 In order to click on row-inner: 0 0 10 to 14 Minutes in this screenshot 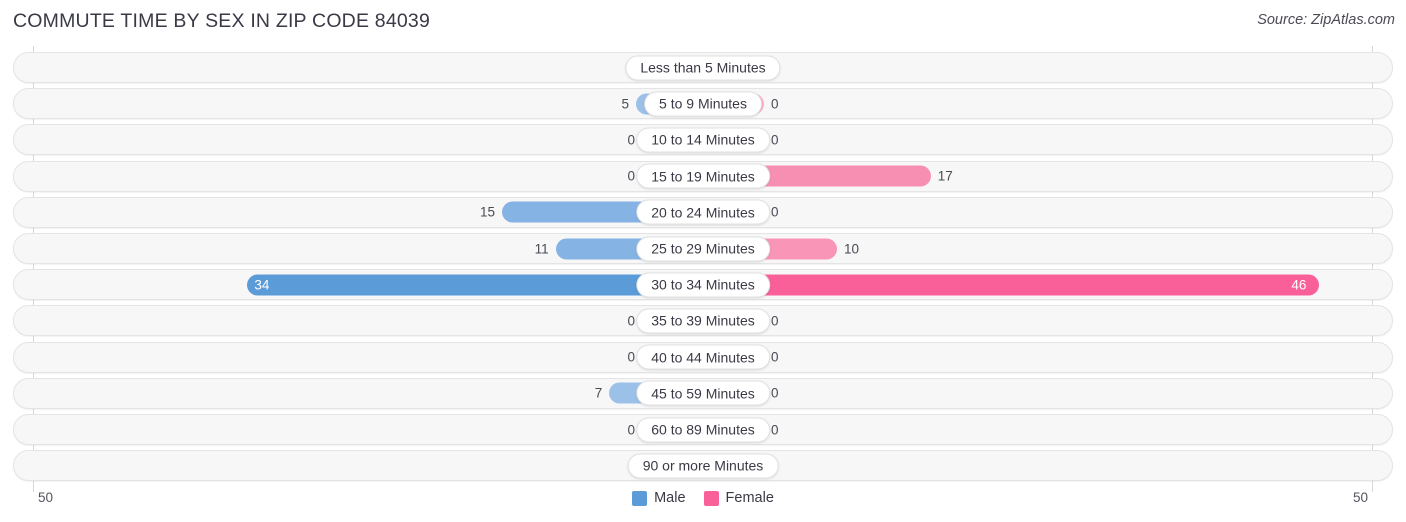, I will do `click(703, 139)`.